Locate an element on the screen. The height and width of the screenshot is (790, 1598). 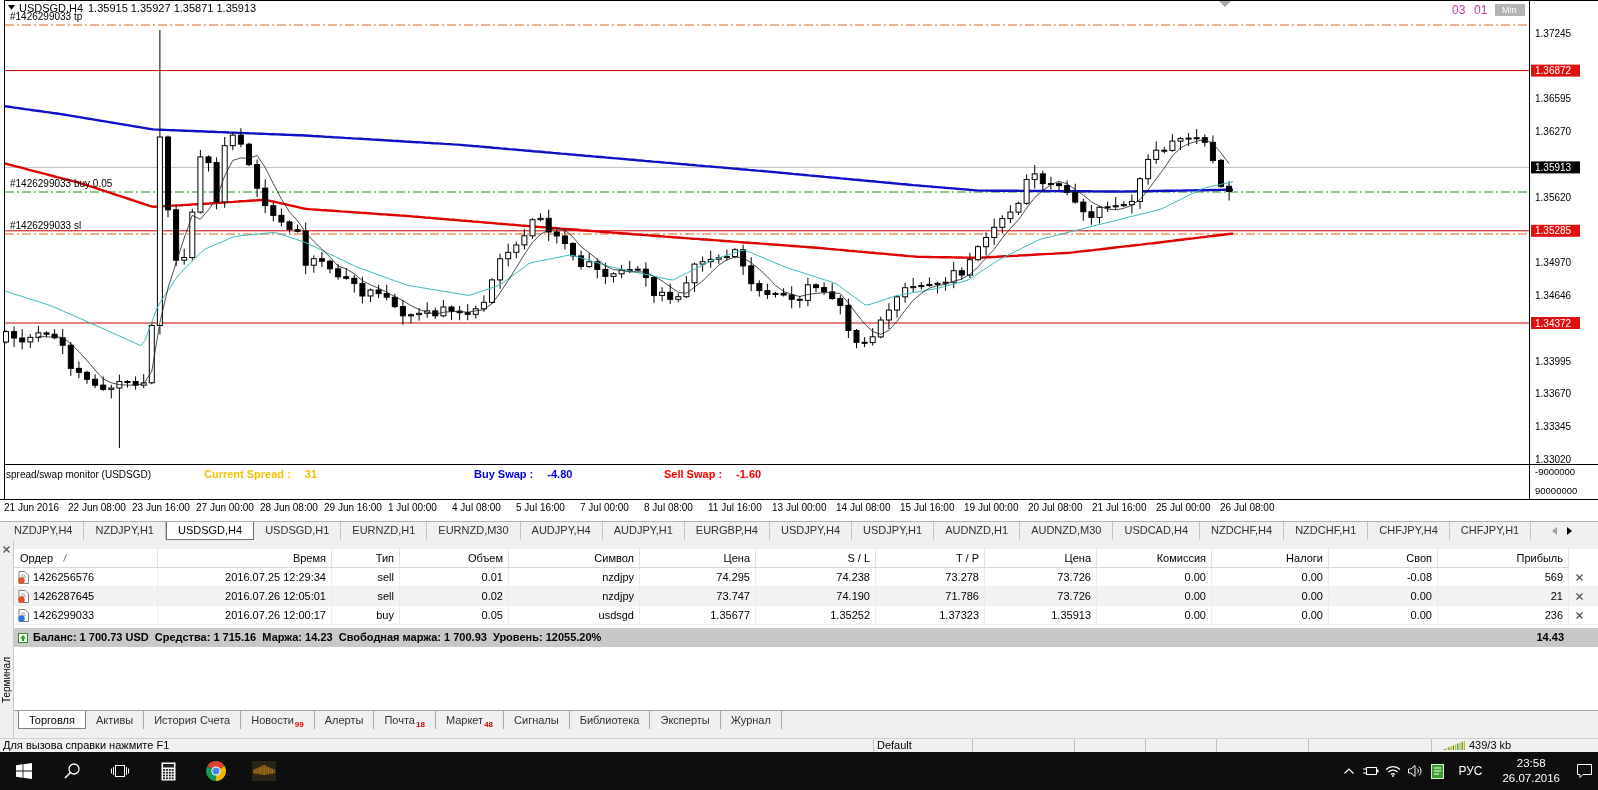
browser-icon is located at coordinates (216, 771).